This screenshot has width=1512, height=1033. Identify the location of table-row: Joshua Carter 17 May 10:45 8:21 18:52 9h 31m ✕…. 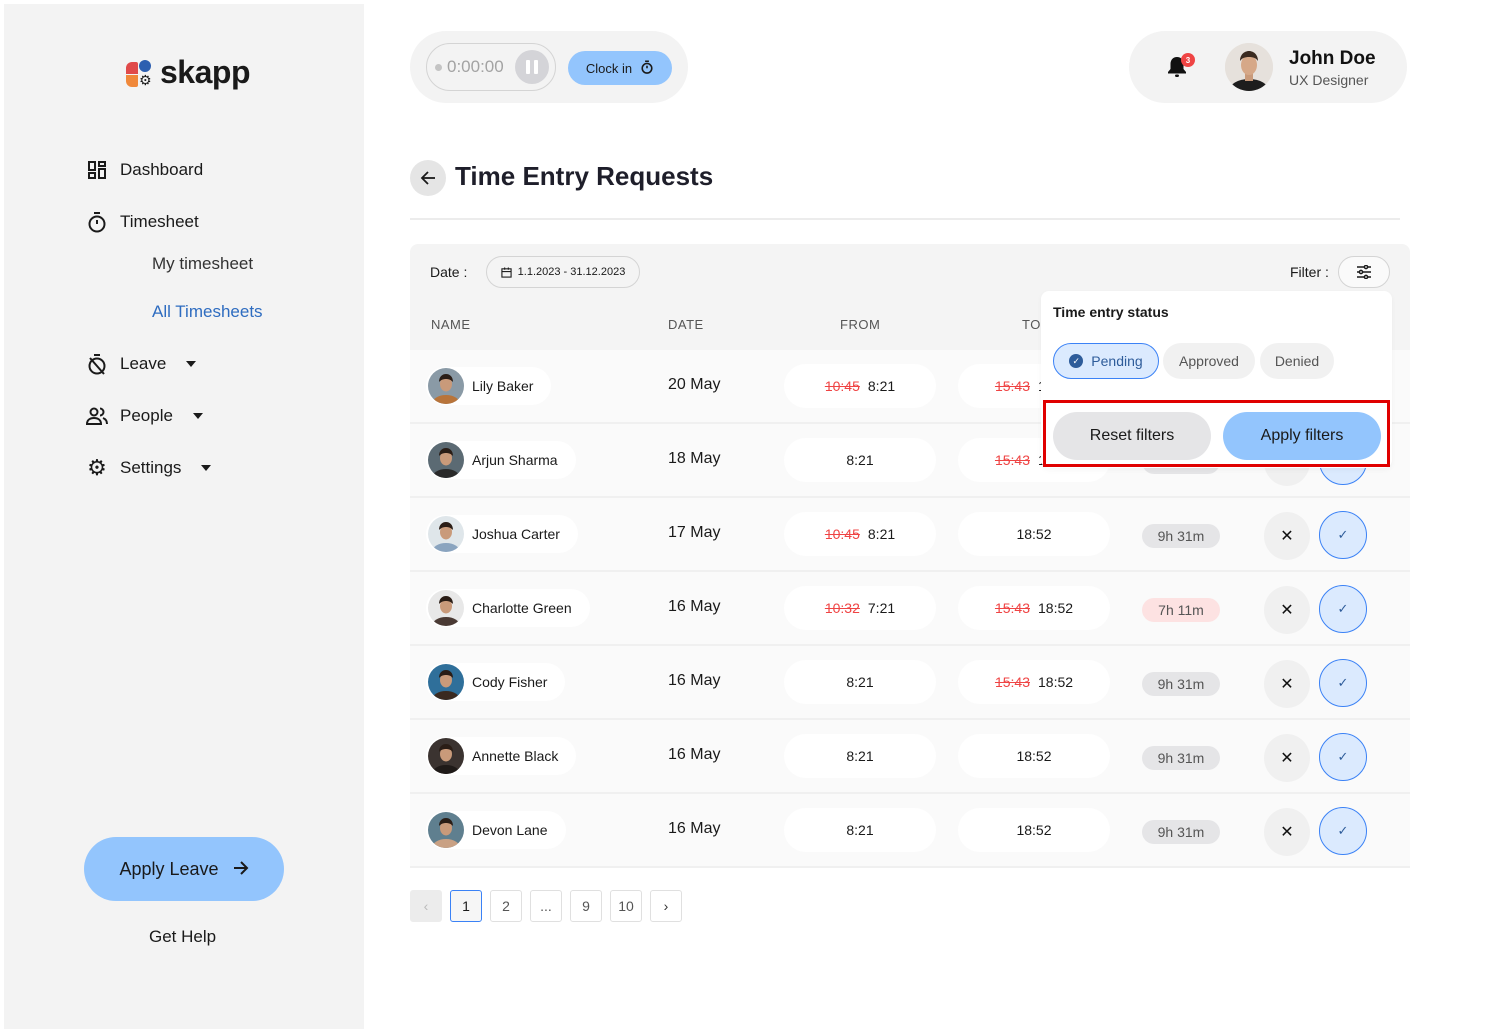
(910, 535).